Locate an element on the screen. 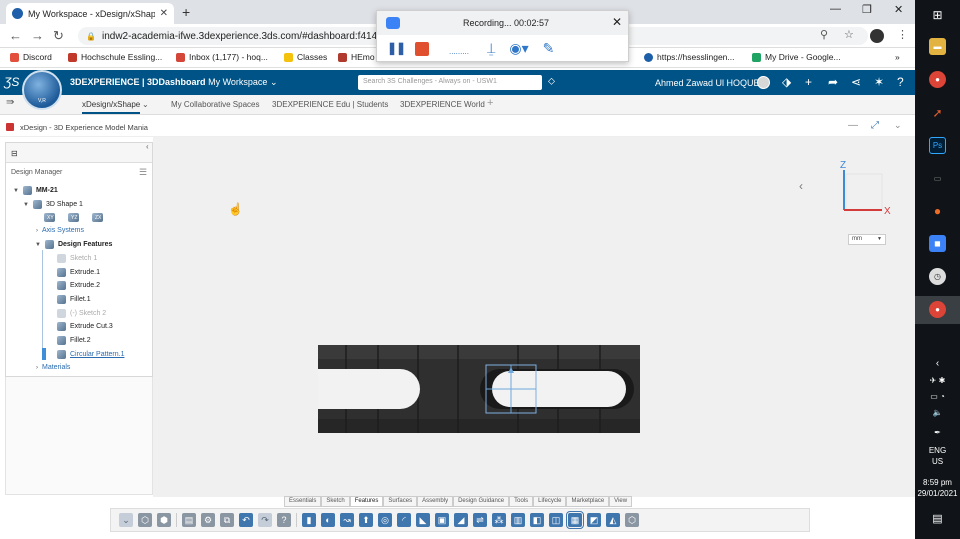 The width and height of the screenshot is (960, 539). split-icon: ◧ is located at coordinates (537, 520).